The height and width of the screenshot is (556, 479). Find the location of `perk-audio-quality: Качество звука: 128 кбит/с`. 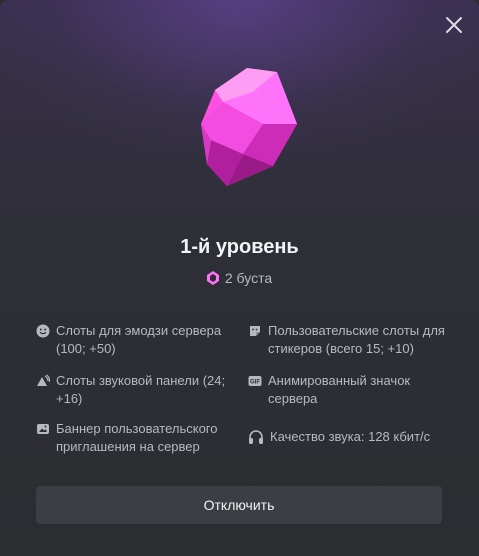

perk-audio-quality: Качество звука: 128 кбит/с is located at coordinates (359, 437).